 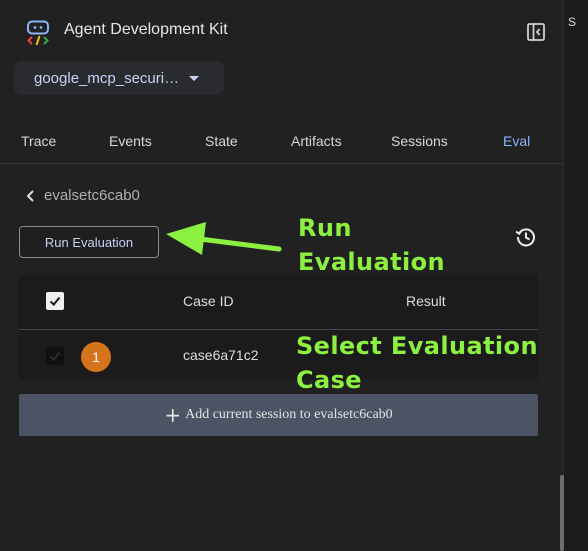 I want to click on annotation-run-evaluation: Run, so click(x=325, y=228).